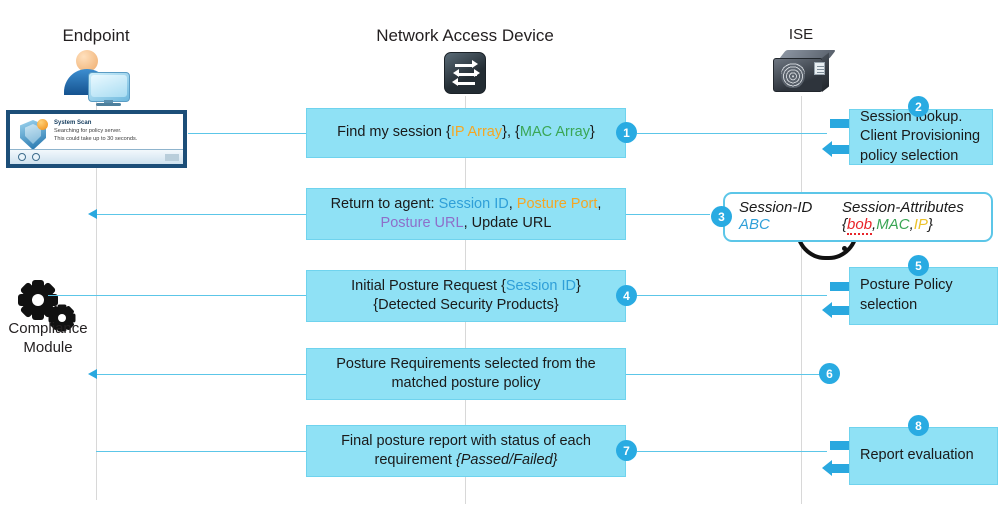  I want to click on step-badge-4: 4, so click(626, 295).